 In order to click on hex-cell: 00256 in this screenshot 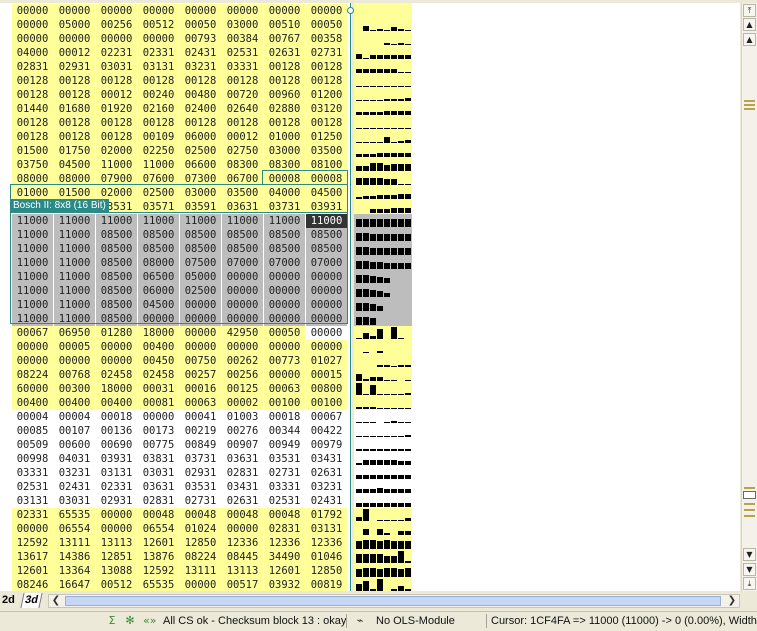, I will do `click(116, 25)`.